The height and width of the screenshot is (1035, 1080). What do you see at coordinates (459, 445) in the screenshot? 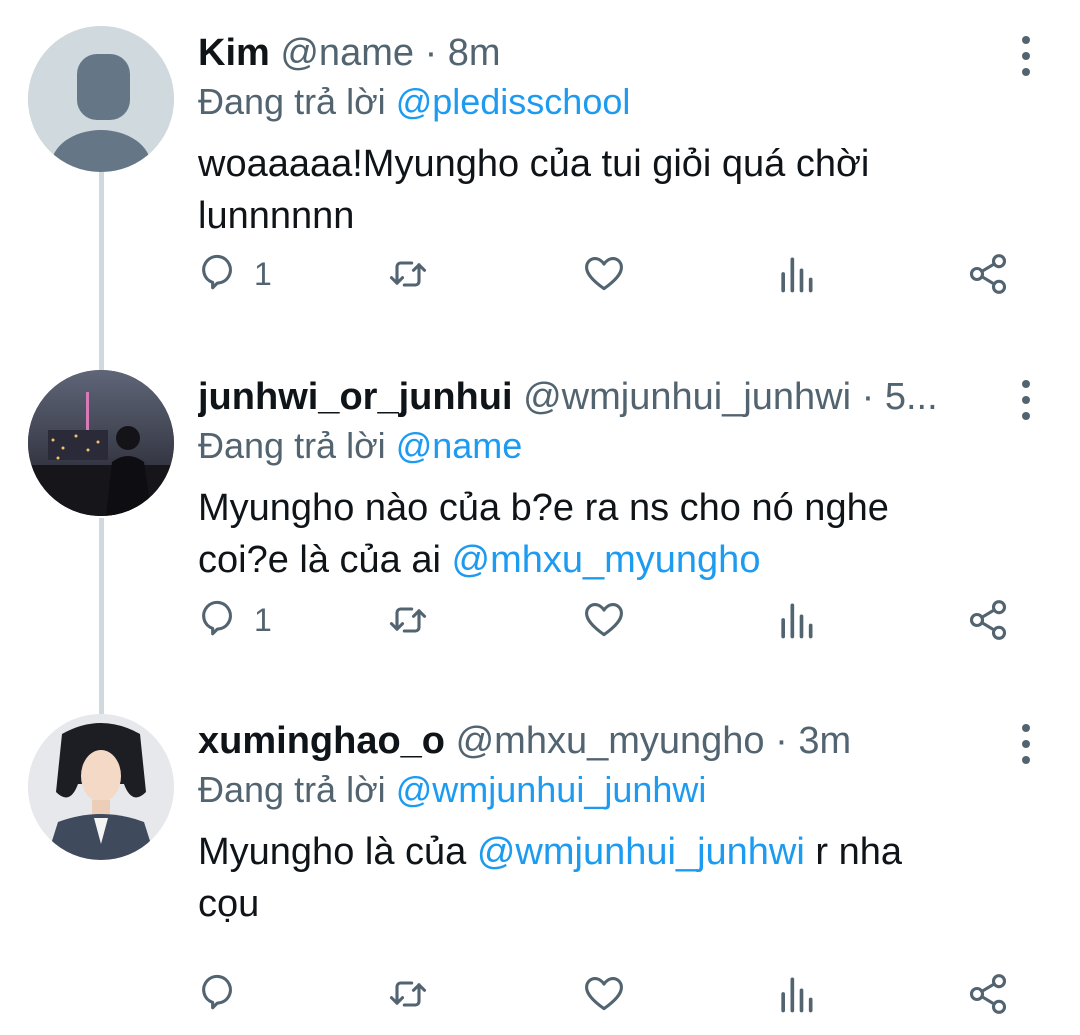
I see `mention-link: @name` at bounding box center [459, 445].